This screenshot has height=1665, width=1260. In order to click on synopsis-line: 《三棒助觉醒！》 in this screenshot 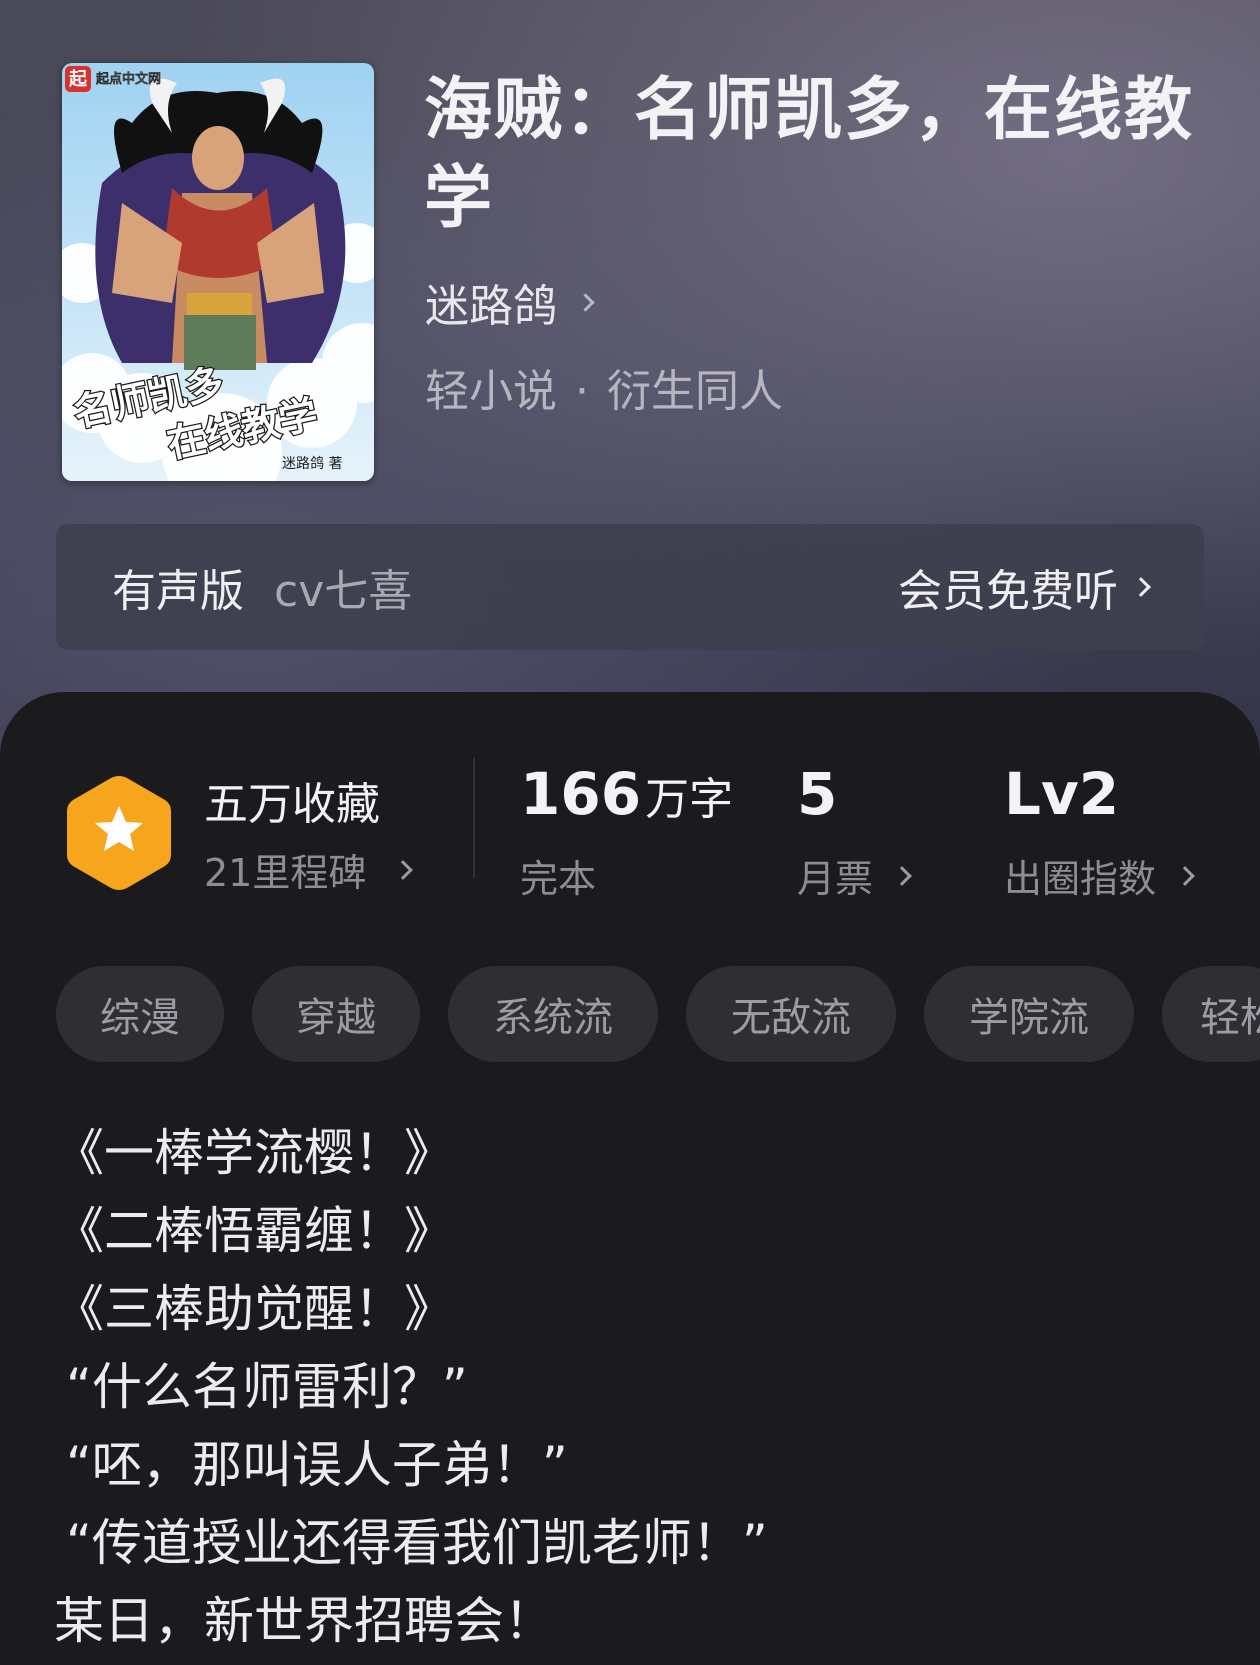, I will do `click(254, 1309)`.